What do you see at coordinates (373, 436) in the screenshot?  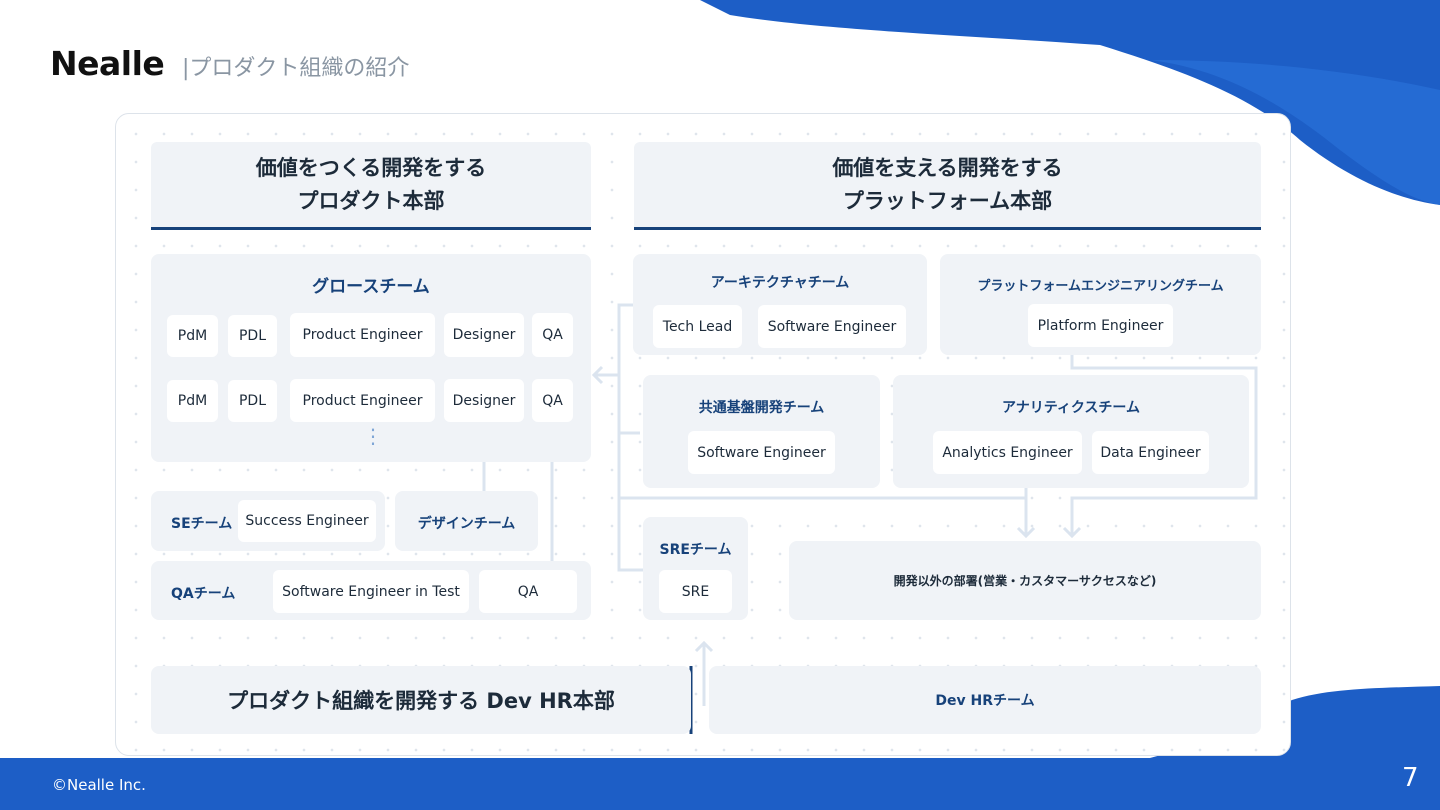 I see `more-rows-icon: ⋮` at bounding box center [373, 436].